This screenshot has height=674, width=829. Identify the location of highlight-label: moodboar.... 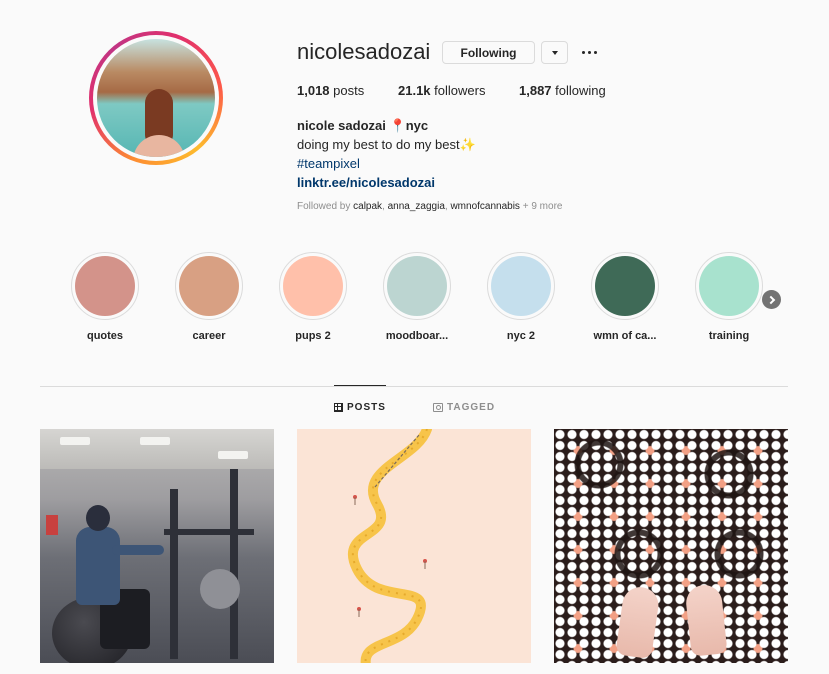
(417, 336).